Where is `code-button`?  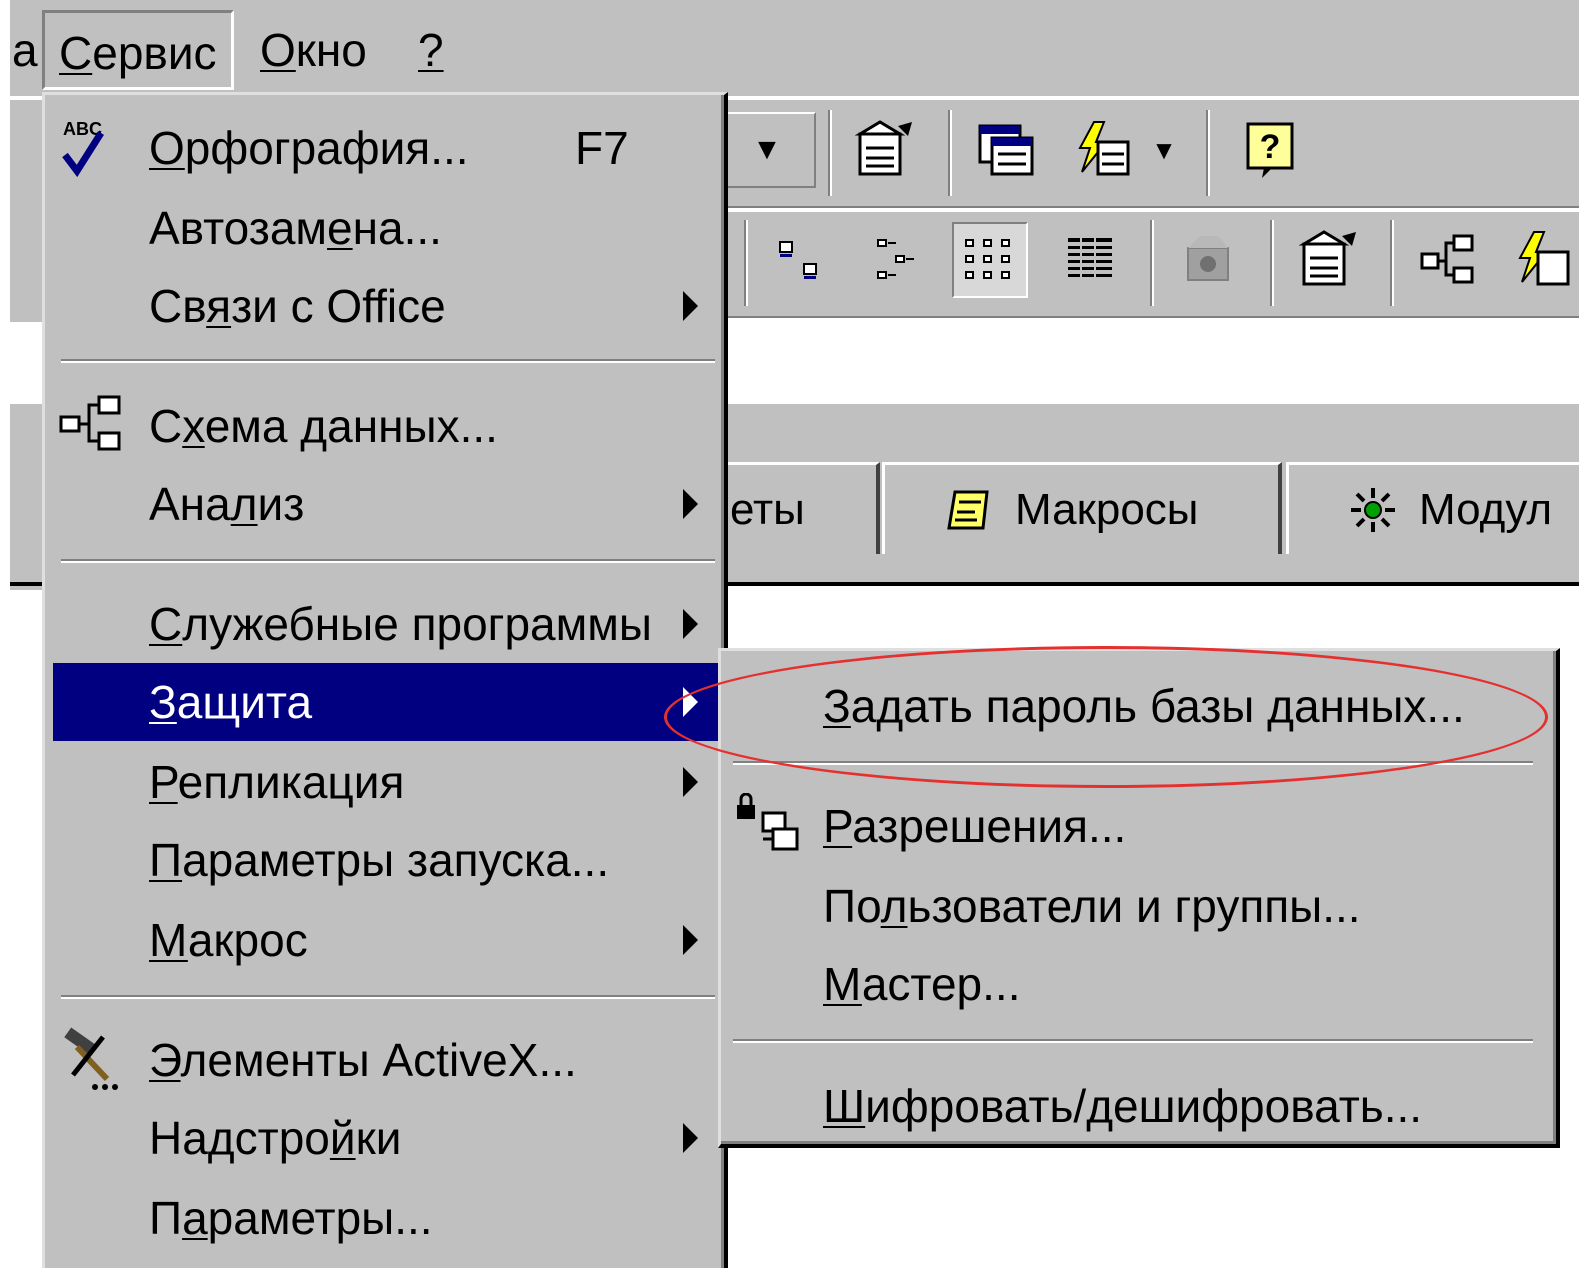 code-button is located at coordinates (1208, 260).